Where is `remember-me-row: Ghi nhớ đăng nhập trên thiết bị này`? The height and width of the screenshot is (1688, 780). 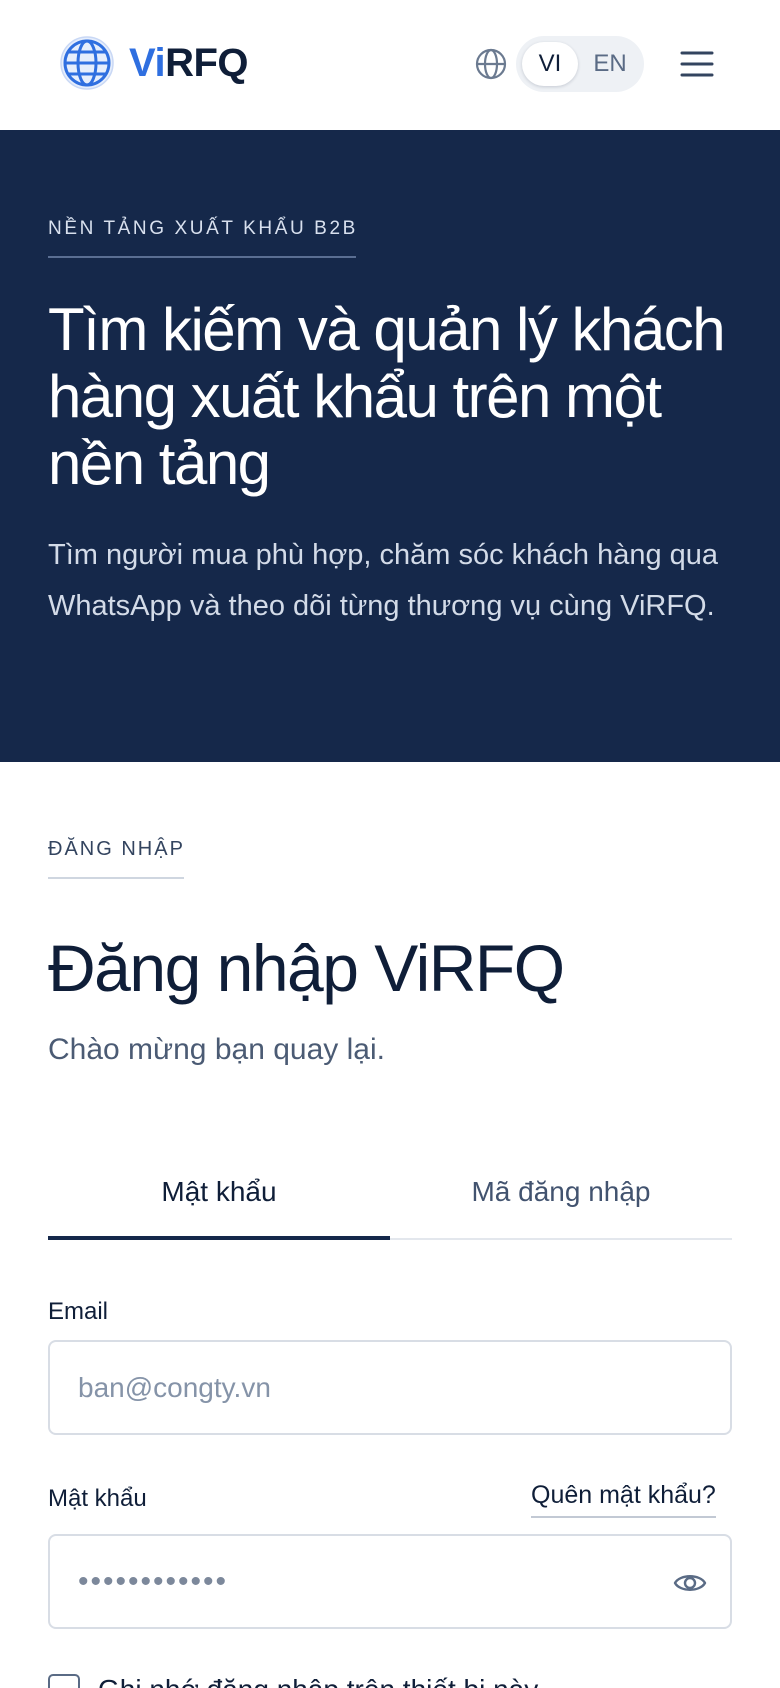 remember-me-row: Ghi nhớ đăng nhập trên thiết bị này is located at coordinates (293, 1681).